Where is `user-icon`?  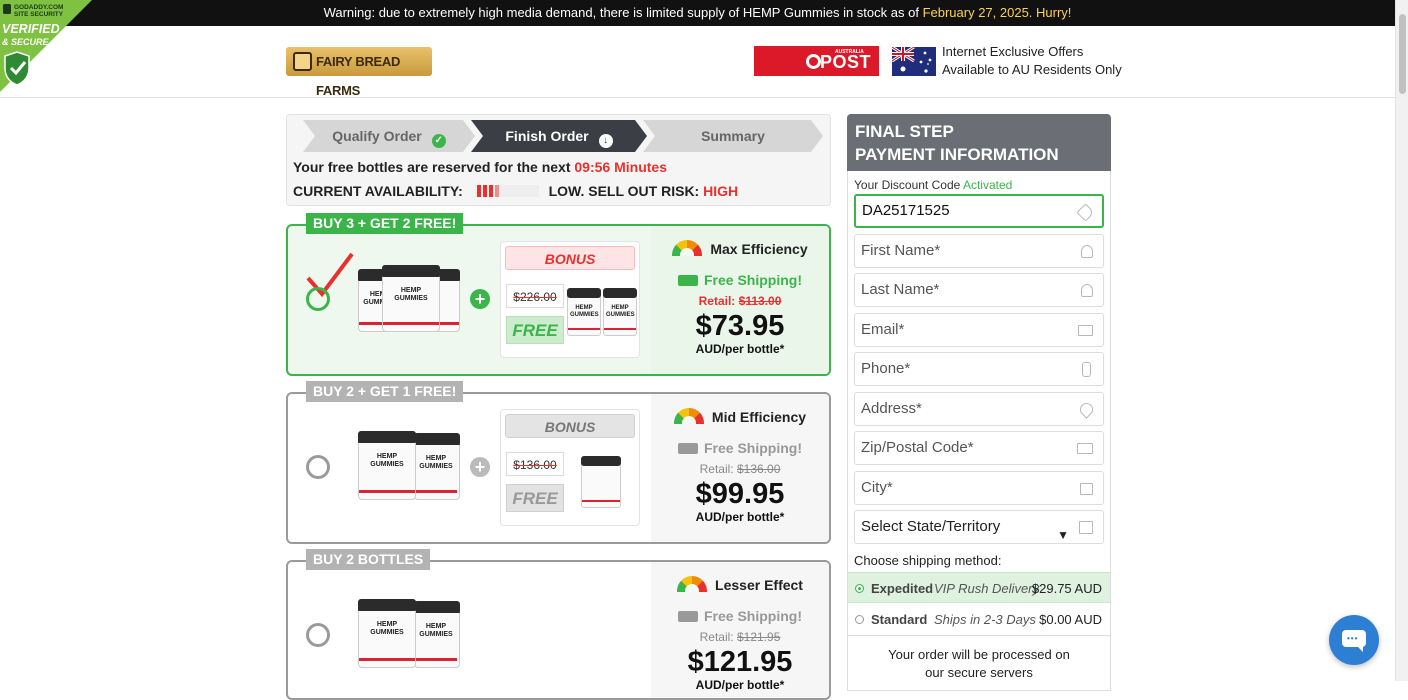
user-icon is located at coordinates (1087, 290).